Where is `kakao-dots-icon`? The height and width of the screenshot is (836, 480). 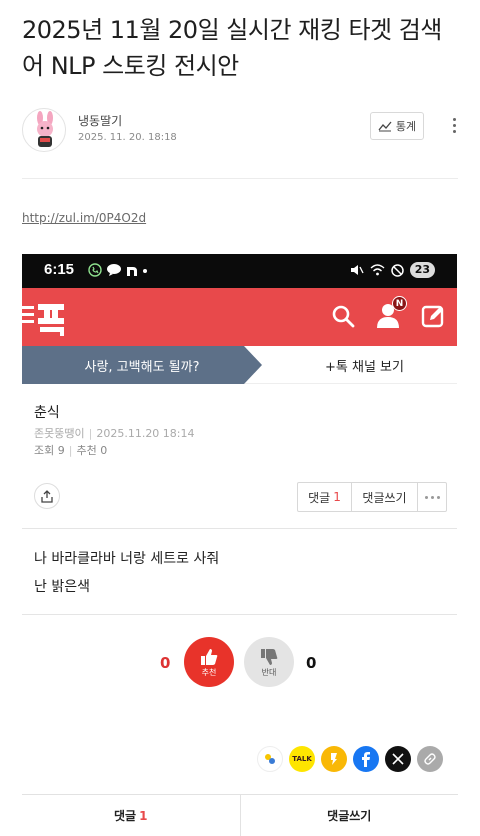 kakao-dots-icon is located at coordinates (270, 759).